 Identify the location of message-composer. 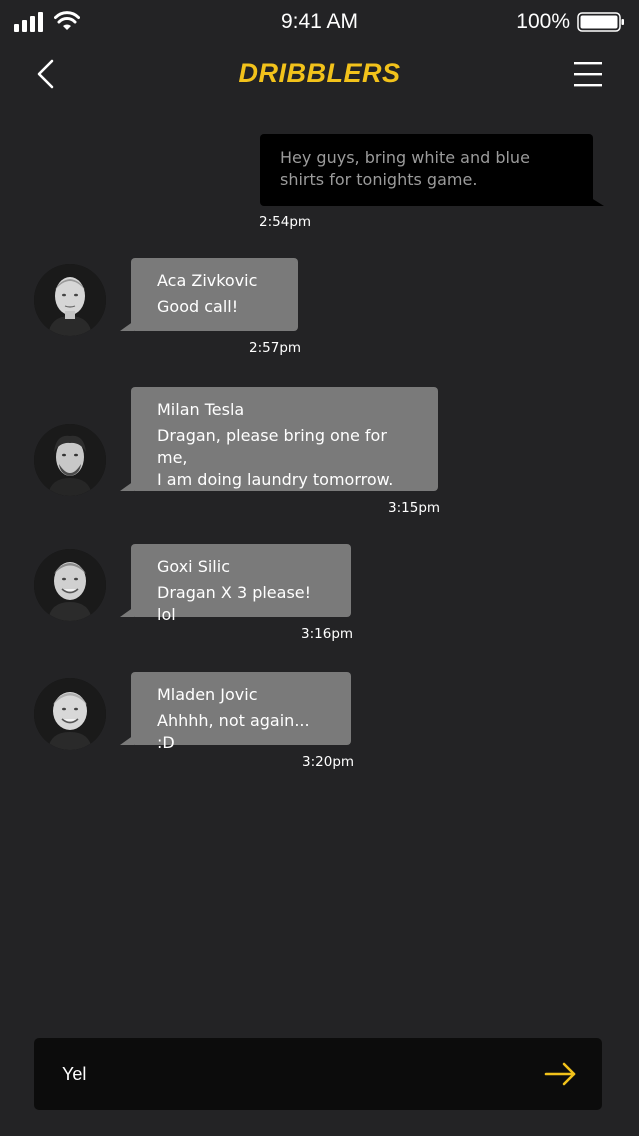
(318, 1074).